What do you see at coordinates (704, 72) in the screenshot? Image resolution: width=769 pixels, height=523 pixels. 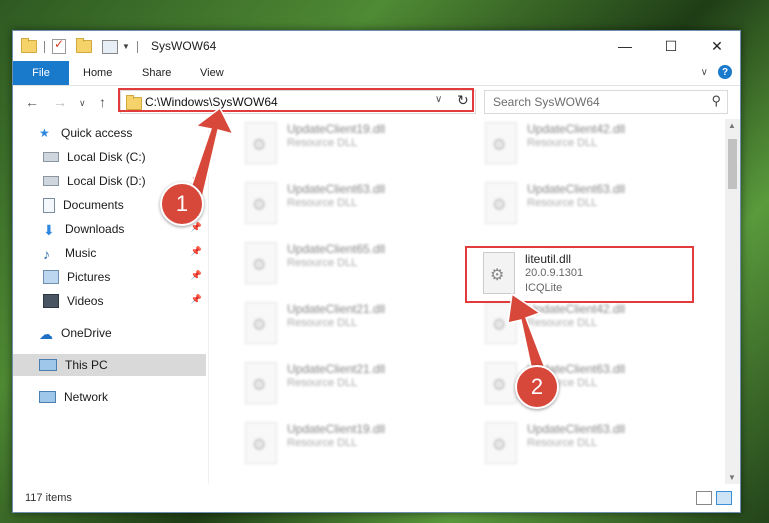 I see `expand-ribbon-chevron-icon: ∨` at bounding box center [704, 72].